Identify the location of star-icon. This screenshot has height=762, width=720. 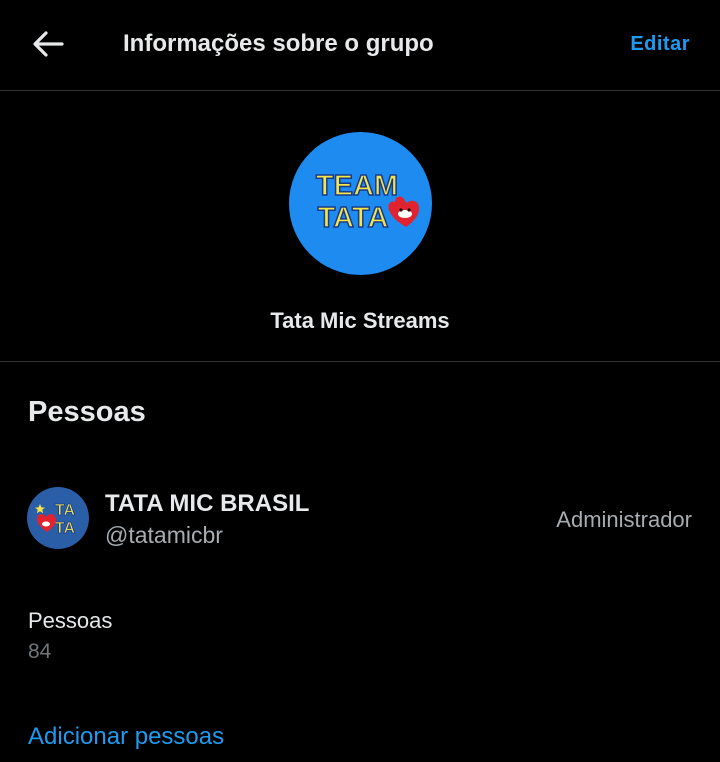
(40, 509).